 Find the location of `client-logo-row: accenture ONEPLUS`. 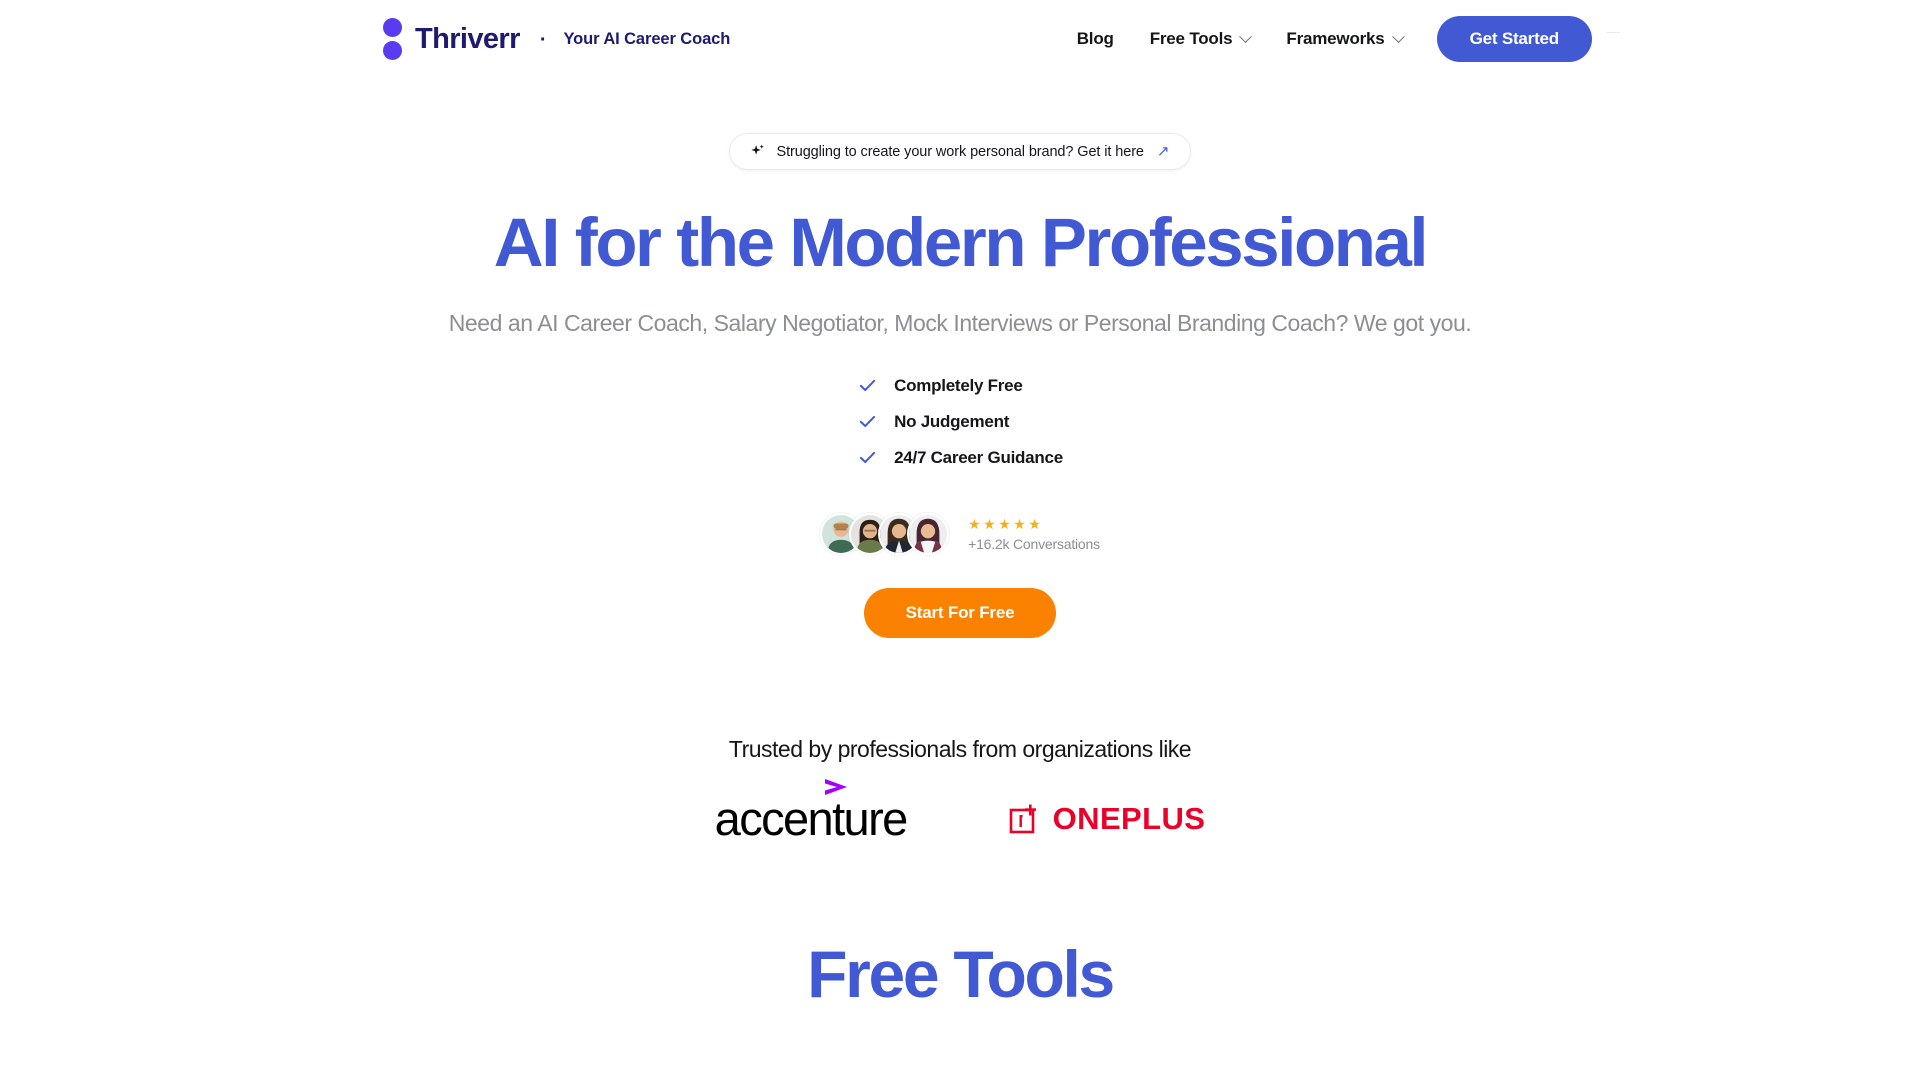

client-logo-row: accenture ONEPLUS is located at coordinates (960, 812).